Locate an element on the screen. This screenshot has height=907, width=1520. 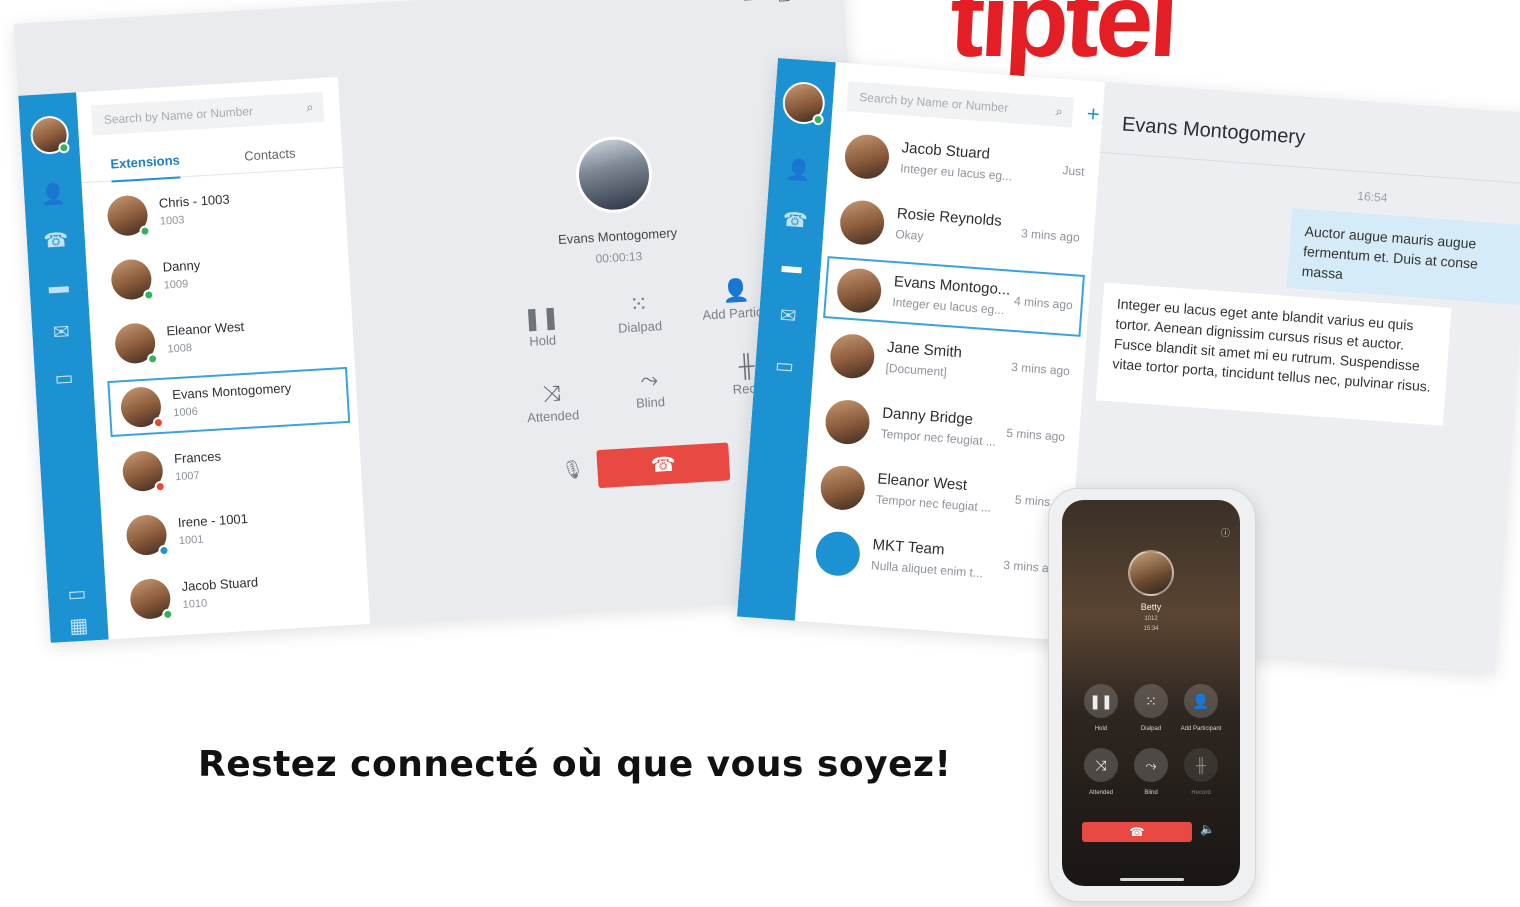
caller-name: Betty is located at coordinates (1151, 607).